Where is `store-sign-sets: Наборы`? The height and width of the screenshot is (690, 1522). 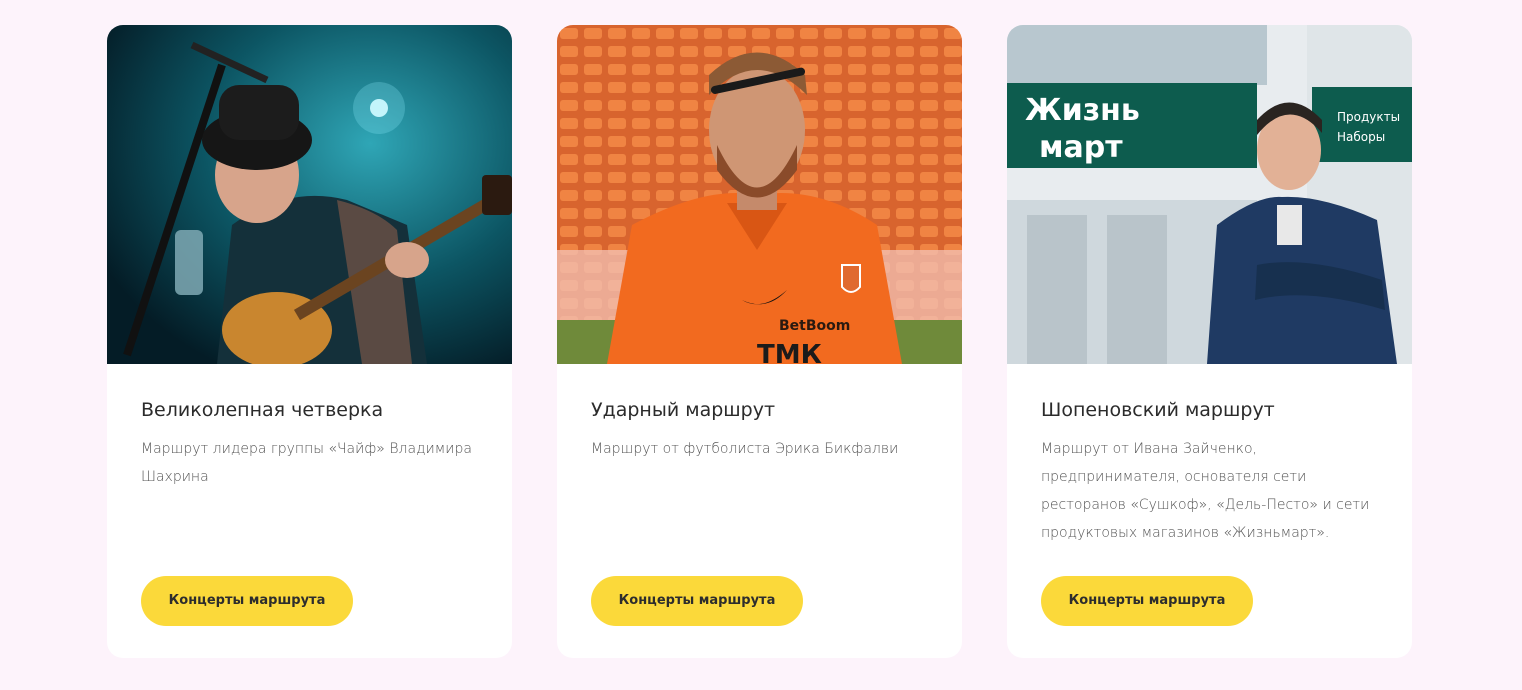 store-sign-sets: Наборы is located at coordinates (1361, 137).